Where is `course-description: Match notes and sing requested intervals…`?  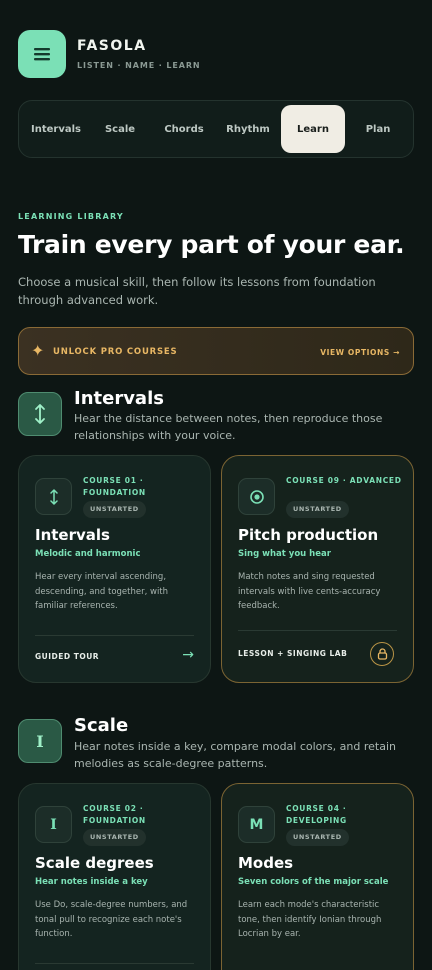 course-description: Match notes and sing requested intervals… is located at coordinates (309, 591).